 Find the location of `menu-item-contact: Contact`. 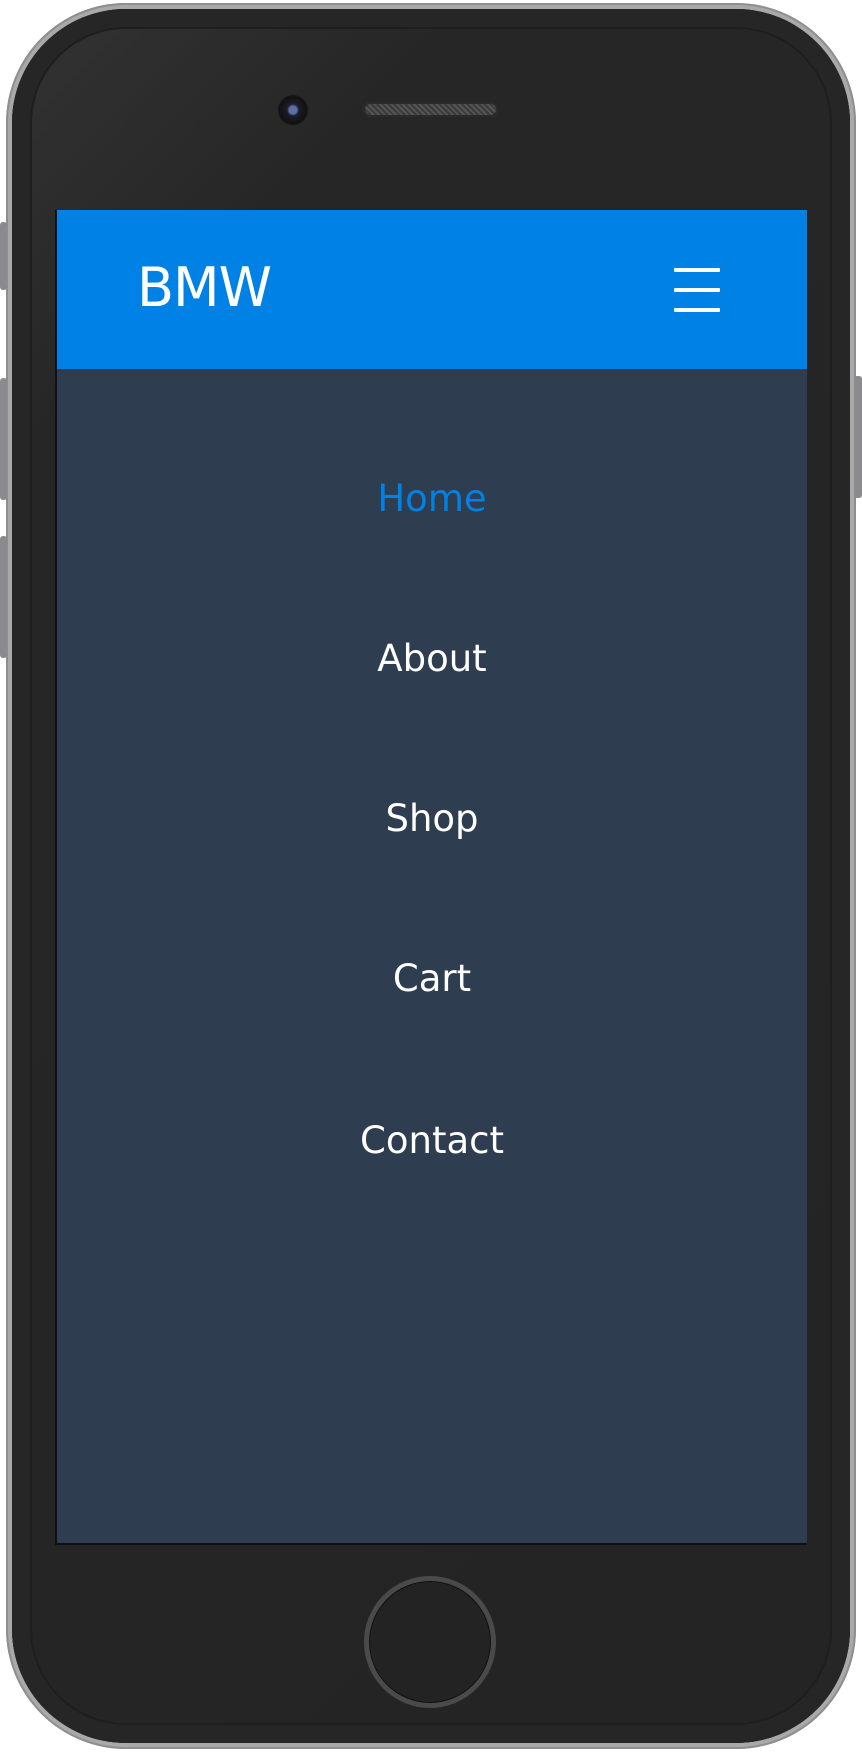

menu-item-contact: Contact is located at coordinates (432, 1141).